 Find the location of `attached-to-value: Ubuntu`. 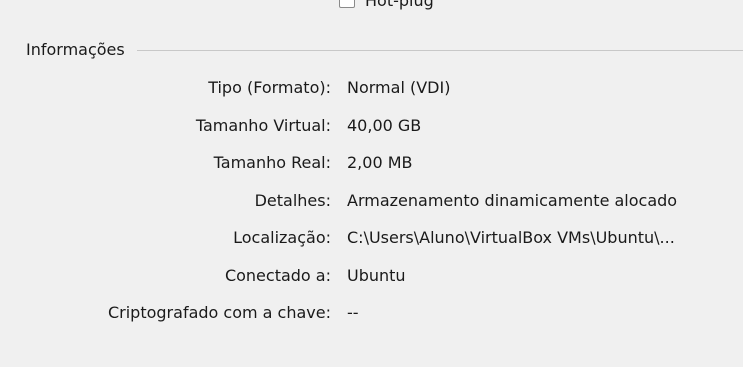

attached-to-value: Ubuntu is located at coordinates (376, 275).